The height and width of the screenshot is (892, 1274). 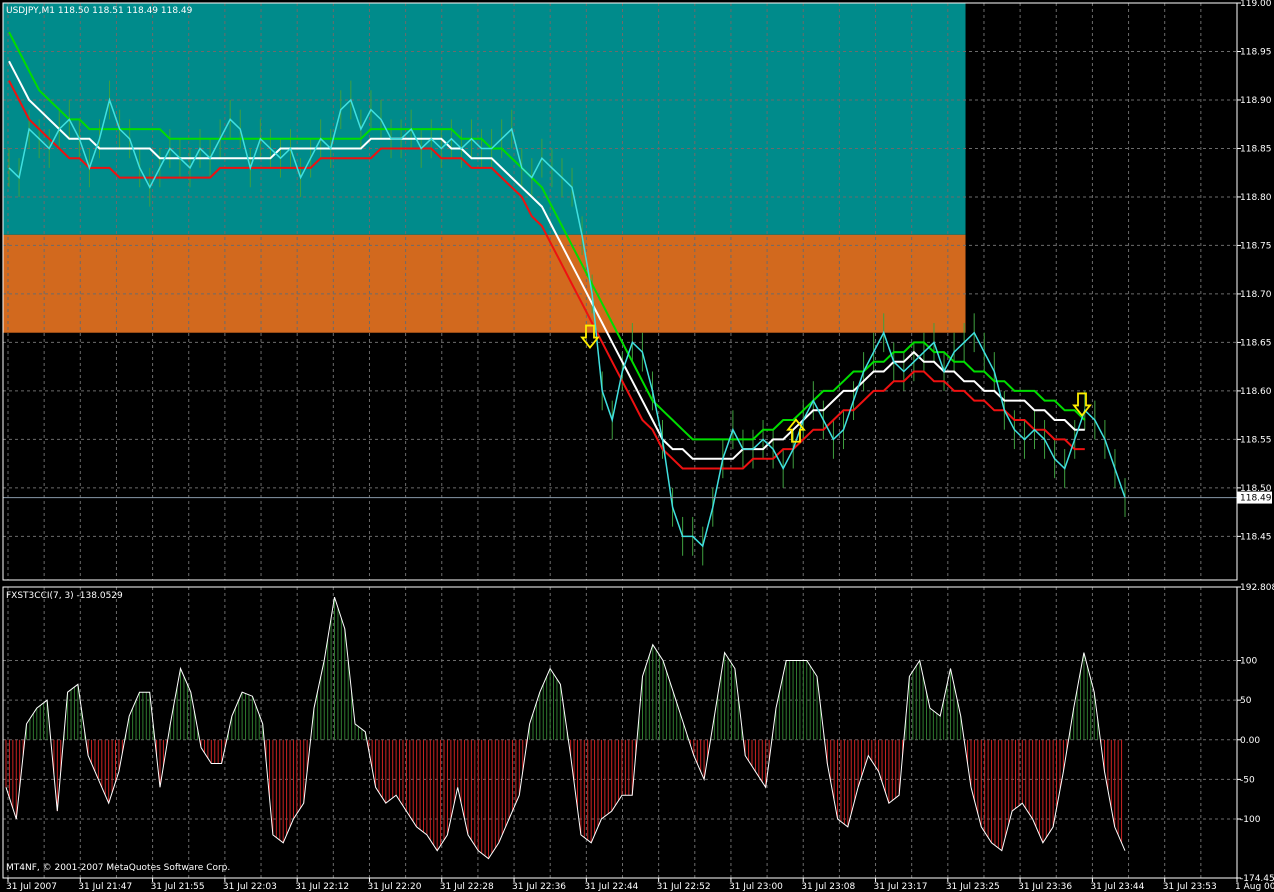 What do you see at coordinates (322, 887) in the screenshot?
I see `x-tick-label: 31 Jul 22:12` at bounding box center [322, 887].